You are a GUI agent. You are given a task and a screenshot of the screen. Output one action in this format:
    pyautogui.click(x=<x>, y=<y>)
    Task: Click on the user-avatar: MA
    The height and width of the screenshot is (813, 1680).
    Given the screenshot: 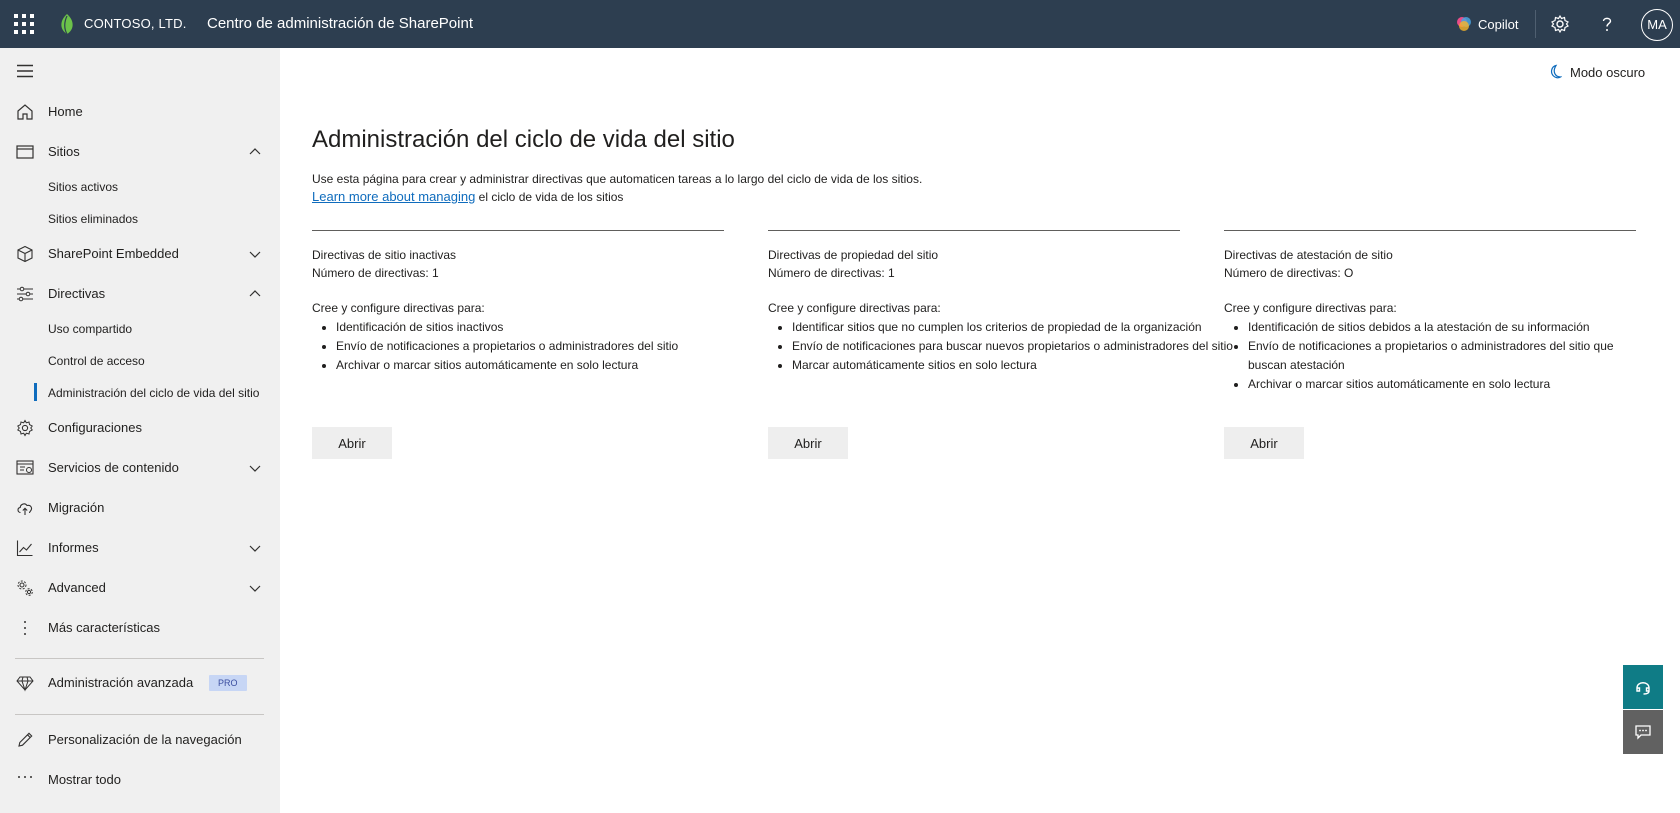 What is the action you would take?
    pyautogui.click(x=1657, y=25)
    